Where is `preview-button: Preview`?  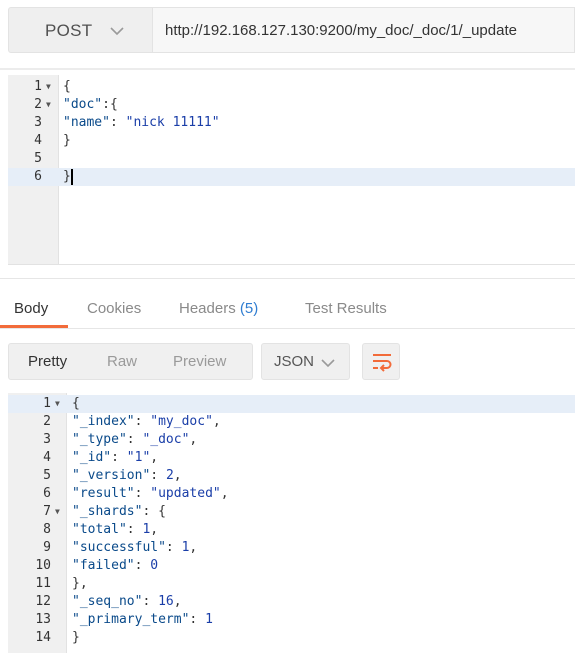 preview-button: Preview is located at coordinates (199, 361).